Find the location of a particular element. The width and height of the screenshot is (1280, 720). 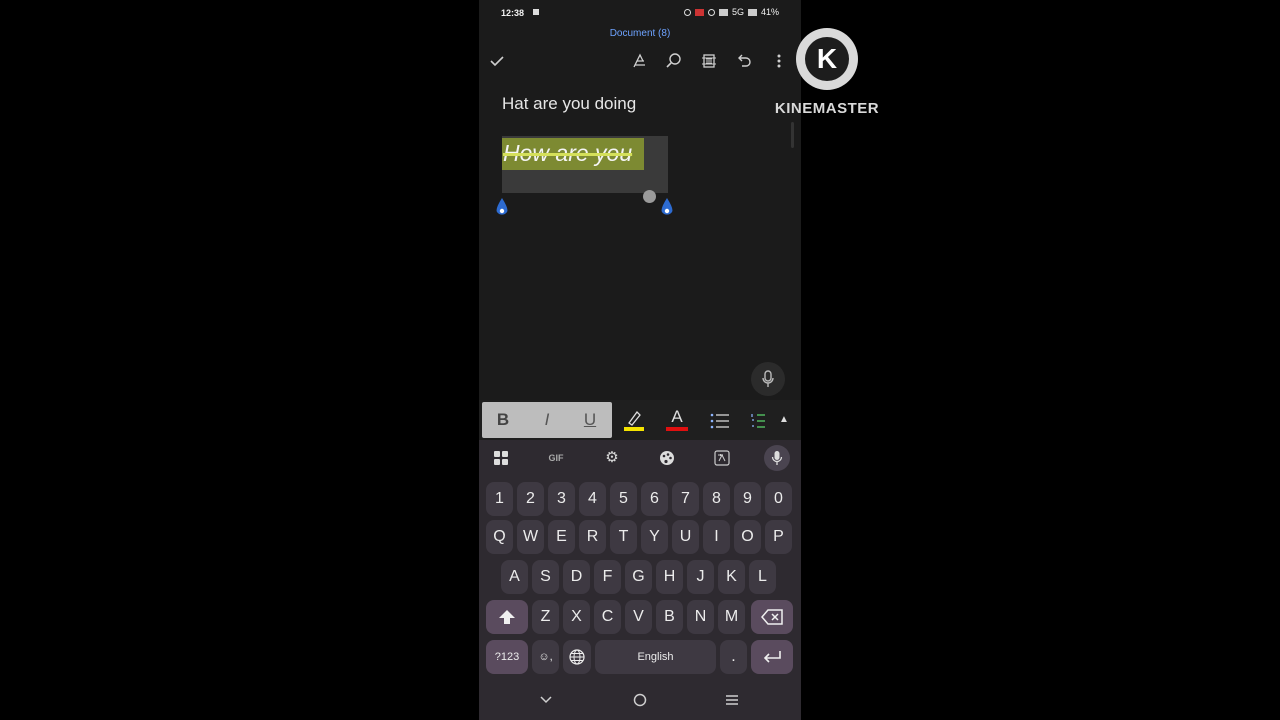

letter-key-w: W is located at coordinates (530, 537).